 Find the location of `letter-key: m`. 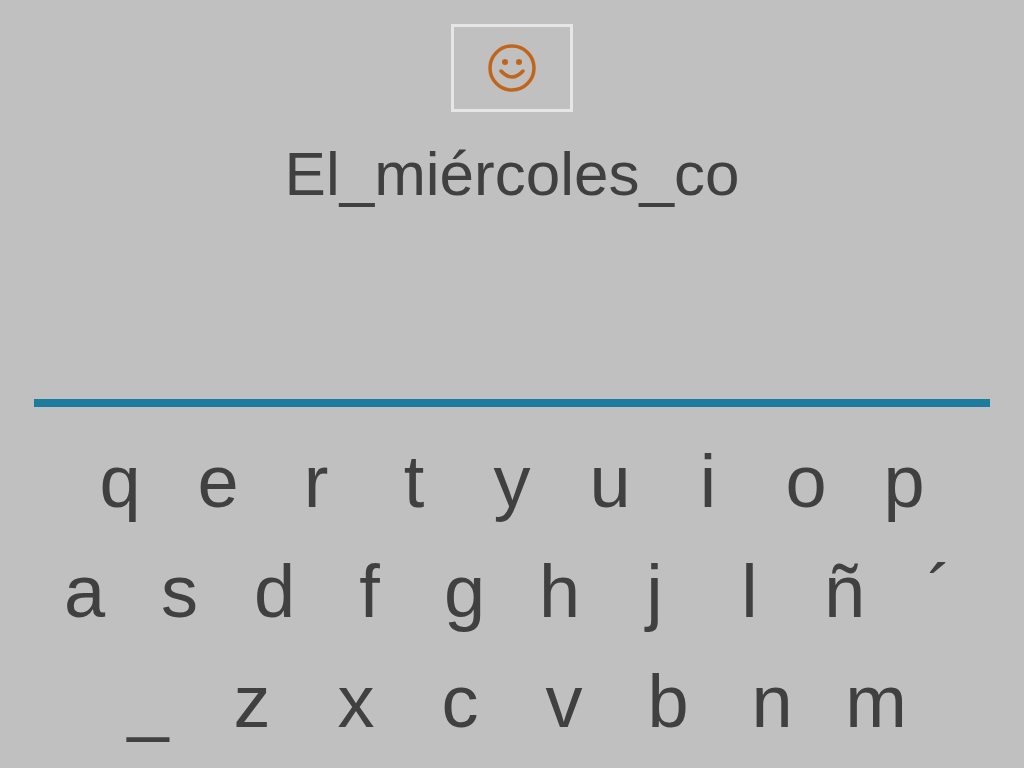

letter-key: m is located at coordinates (876, 702).